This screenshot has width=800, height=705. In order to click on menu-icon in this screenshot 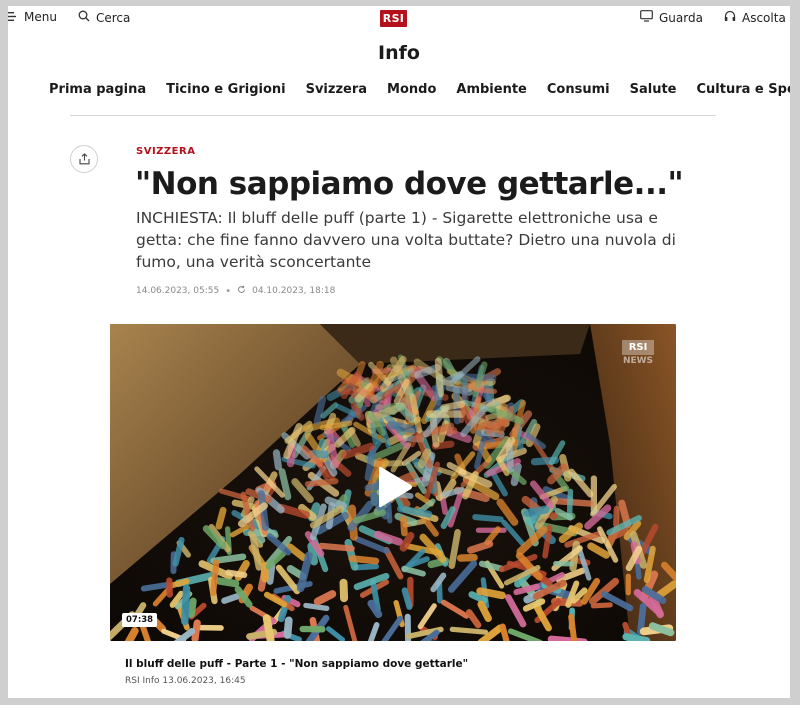, I will do `click(13, 17)`.